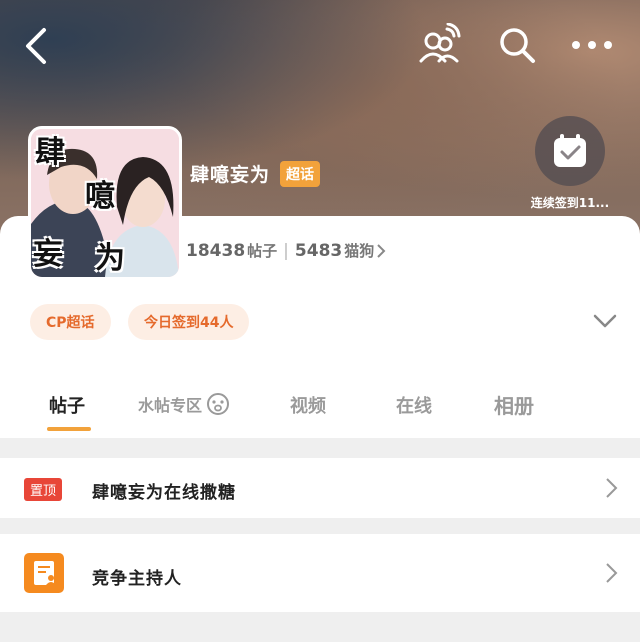 This screenshot has width=640, height=642. What do you see at coordinates (320, 627) in the screenshot?
I see `list-bottom-gap` at bounding box center [320, 627].